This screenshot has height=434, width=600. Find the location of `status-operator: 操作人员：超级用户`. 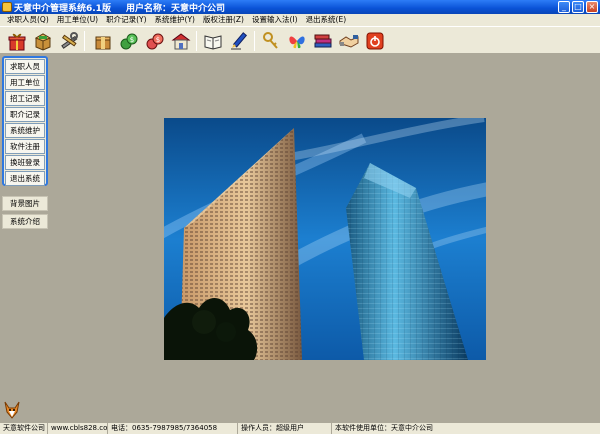

status-operator: 操作人员：超级用户 is located at coordinates (285, 428).